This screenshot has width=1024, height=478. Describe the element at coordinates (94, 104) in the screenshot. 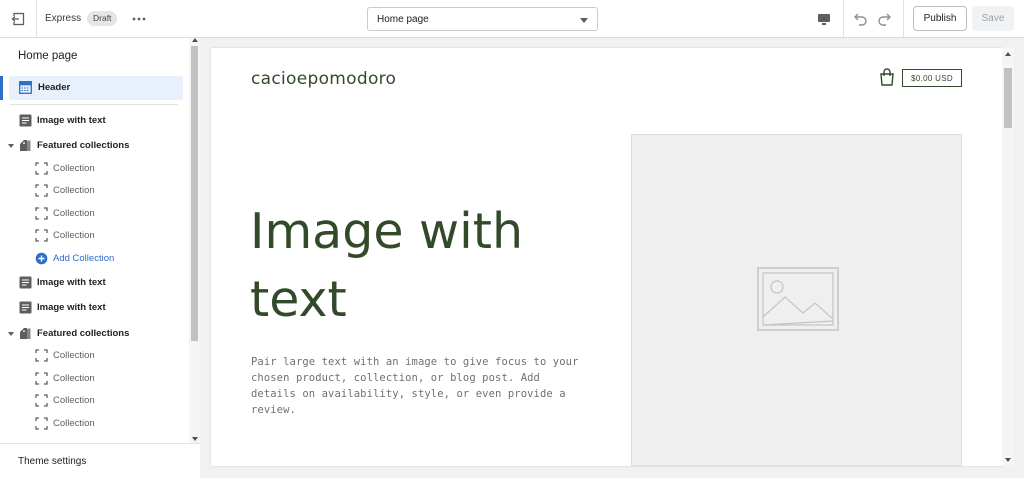

I see `section-divider` at that location.